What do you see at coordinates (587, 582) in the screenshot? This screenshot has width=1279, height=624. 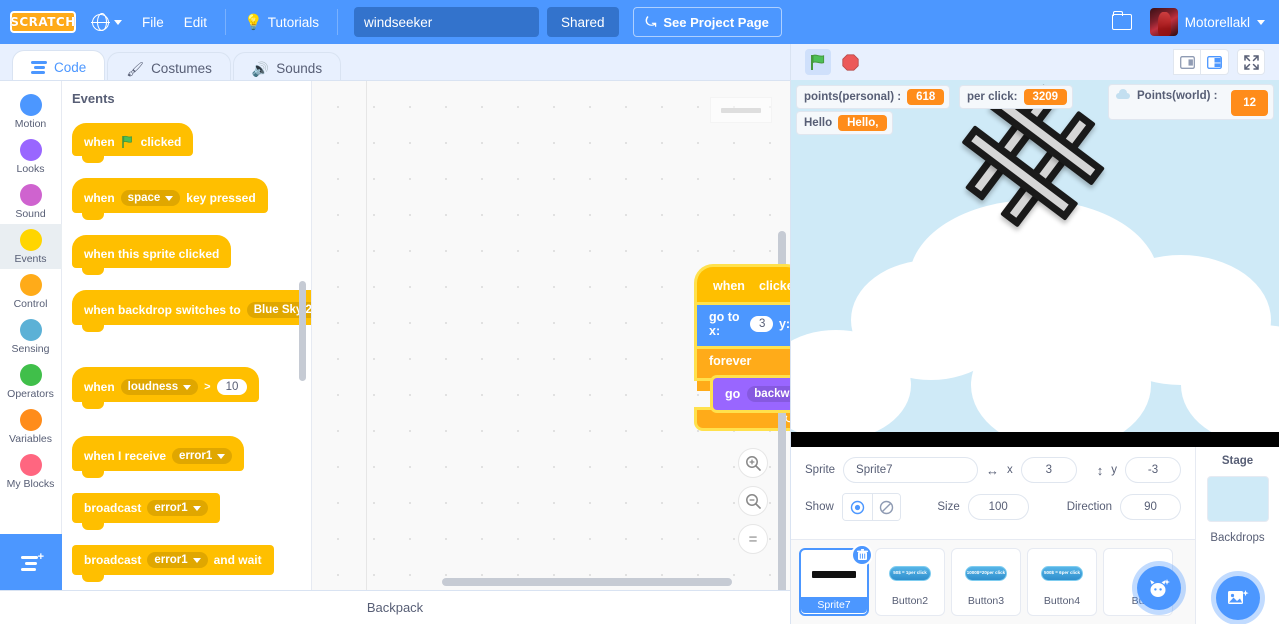 I see `canvas-horizontal-scrollbar` at bounding box center [587, 582].